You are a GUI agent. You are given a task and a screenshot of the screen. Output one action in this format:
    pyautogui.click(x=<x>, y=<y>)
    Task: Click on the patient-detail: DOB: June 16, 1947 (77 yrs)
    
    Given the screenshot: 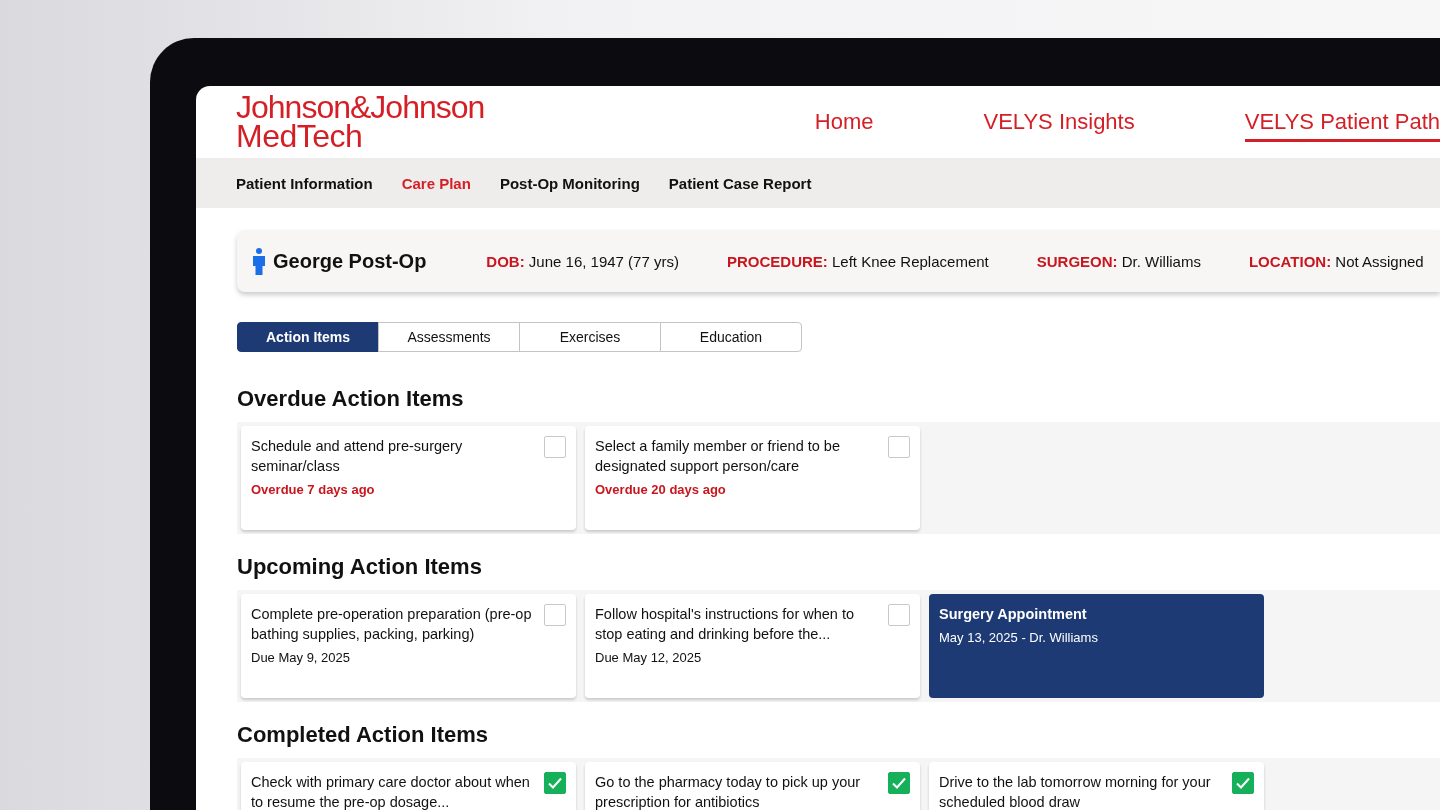 What is the action you would take?
    pyautogui.click(x=582, y=261)
    